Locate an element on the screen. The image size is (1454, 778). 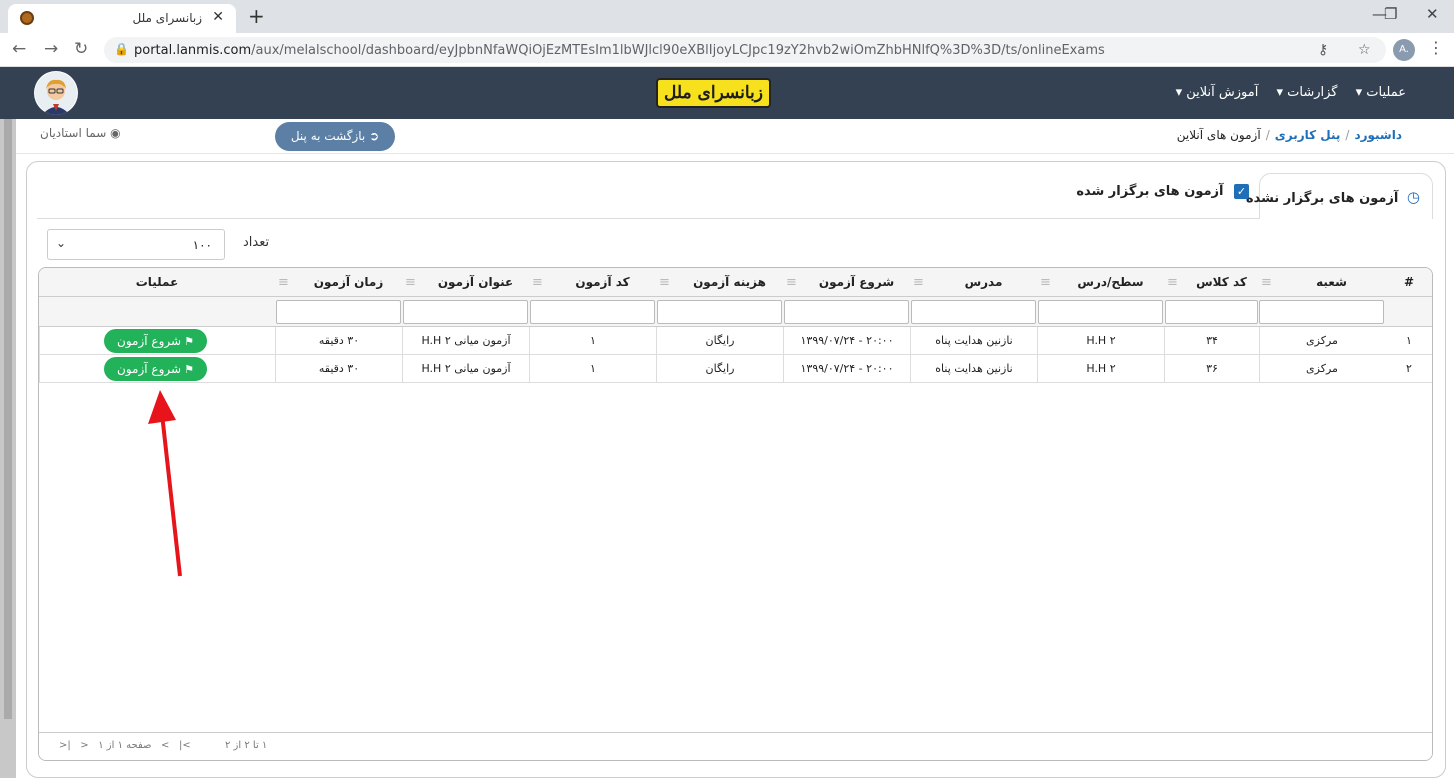
browser-menu-icon: ⋮ is located at coordinates (1436, 47).